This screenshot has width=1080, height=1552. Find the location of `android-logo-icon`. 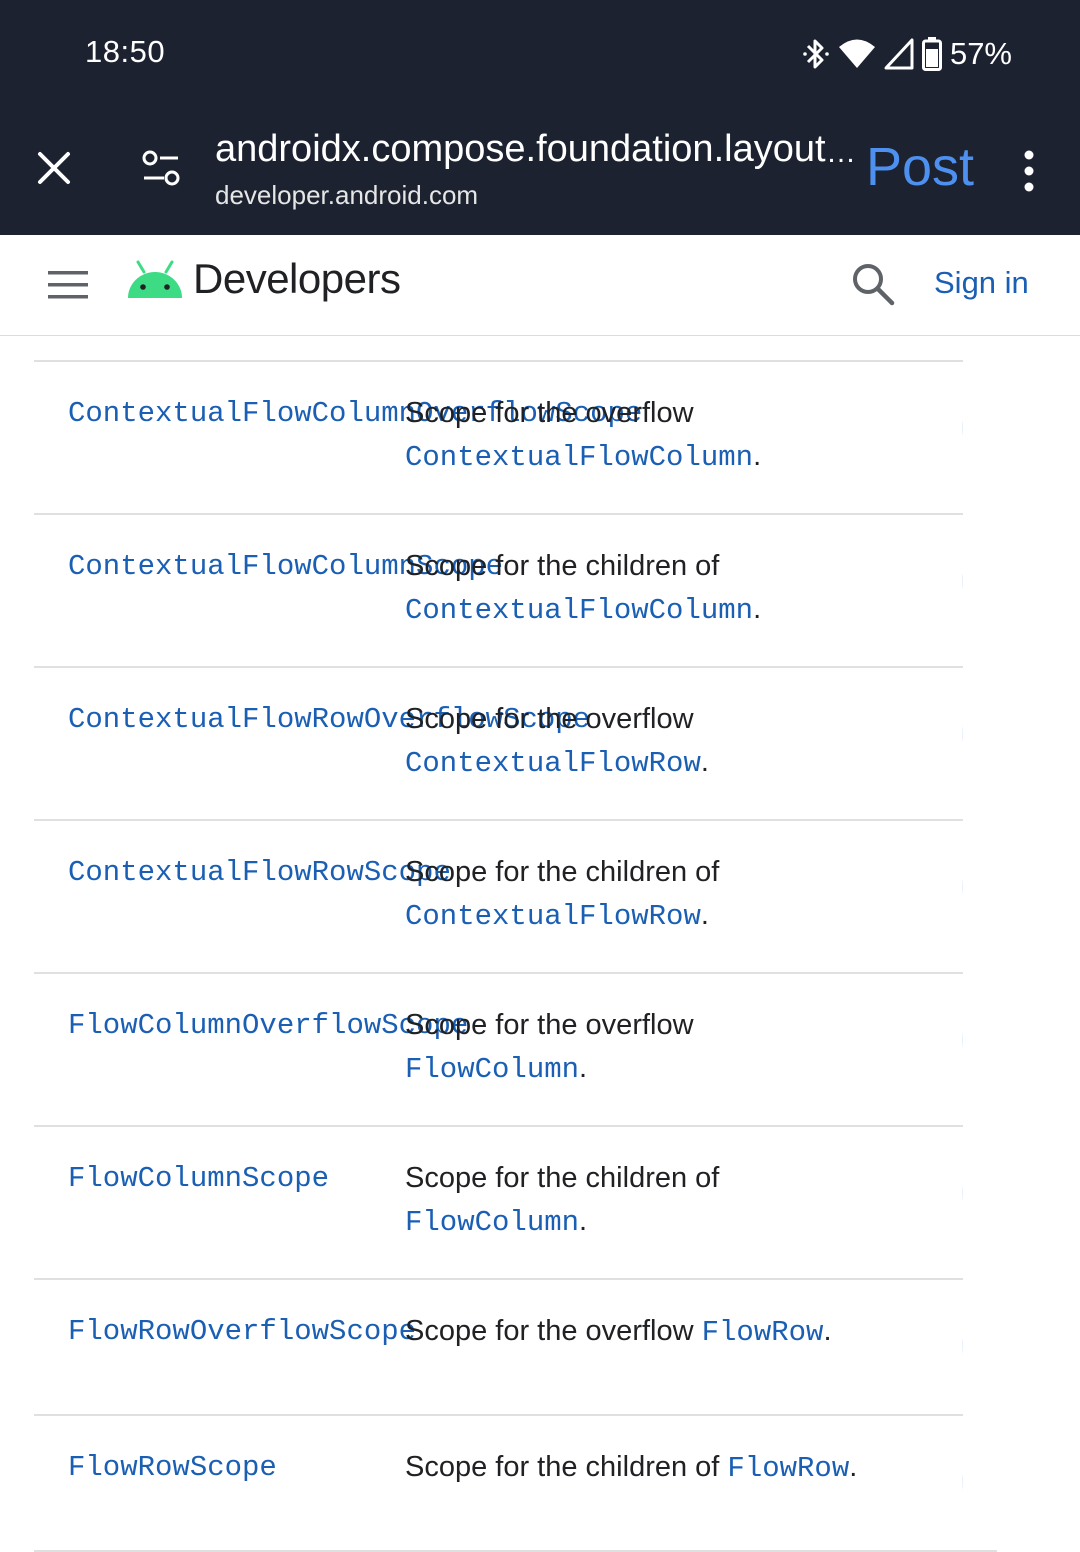

android-logo-icon is located at coordinates (155, 280).